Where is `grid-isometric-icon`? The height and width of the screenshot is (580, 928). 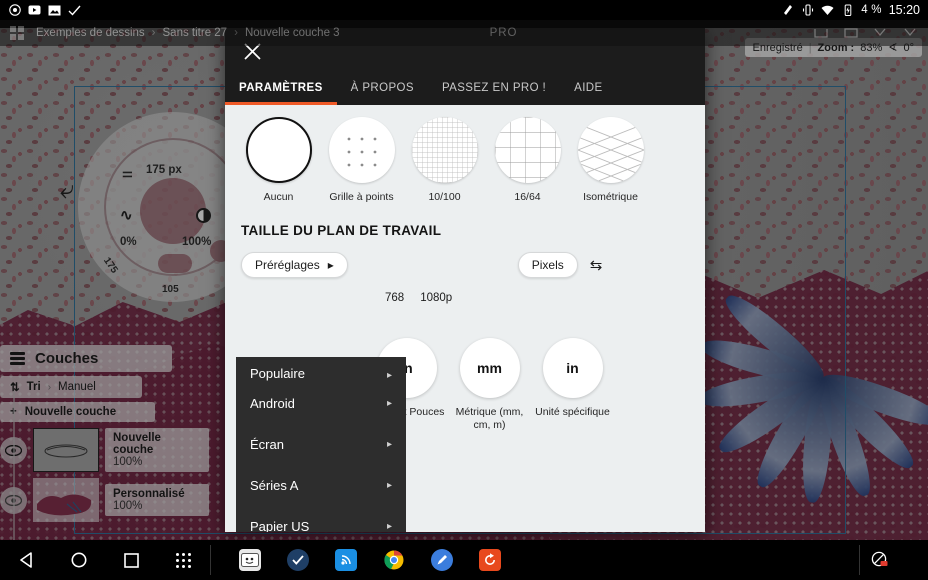
grid-isometric-icon is located at coordinates (610, 150).